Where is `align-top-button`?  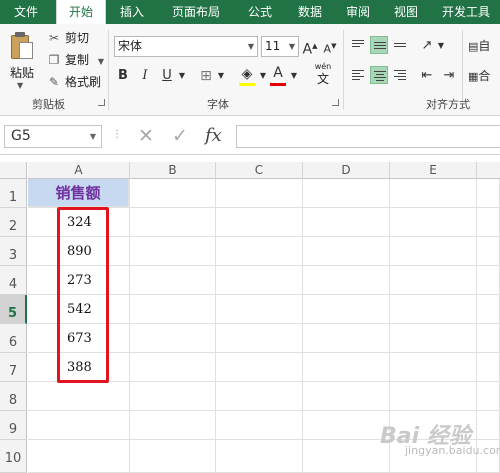 align-top-button is located at coordinates (358, 45).